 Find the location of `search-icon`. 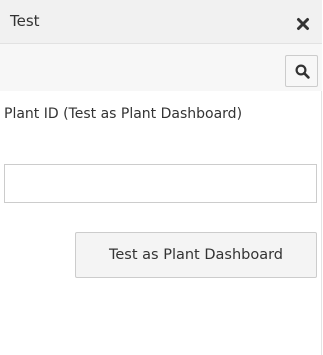

search-icon is located at coordinates (302, 71).